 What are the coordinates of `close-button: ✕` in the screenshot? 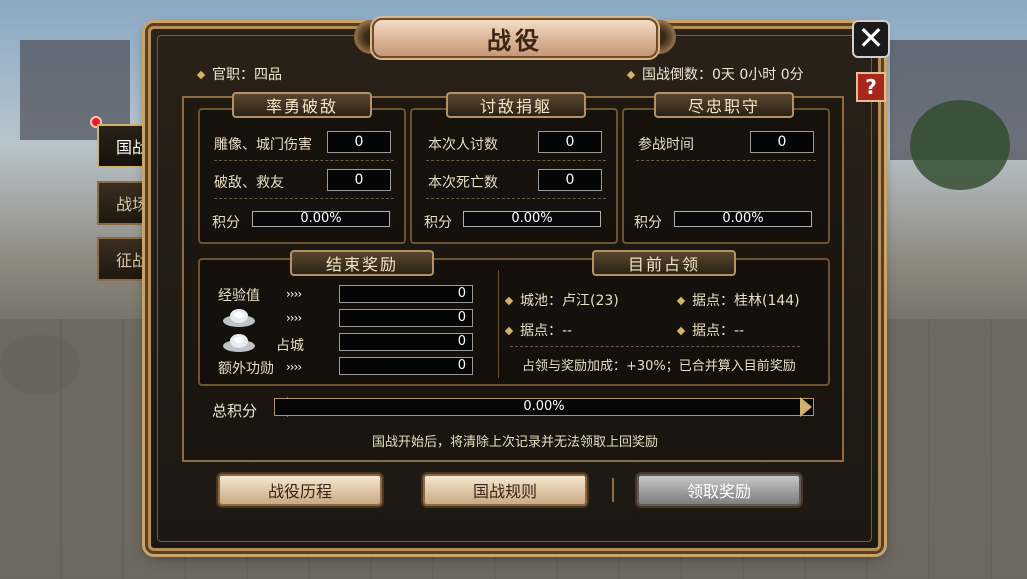 It's located at (871, 39).